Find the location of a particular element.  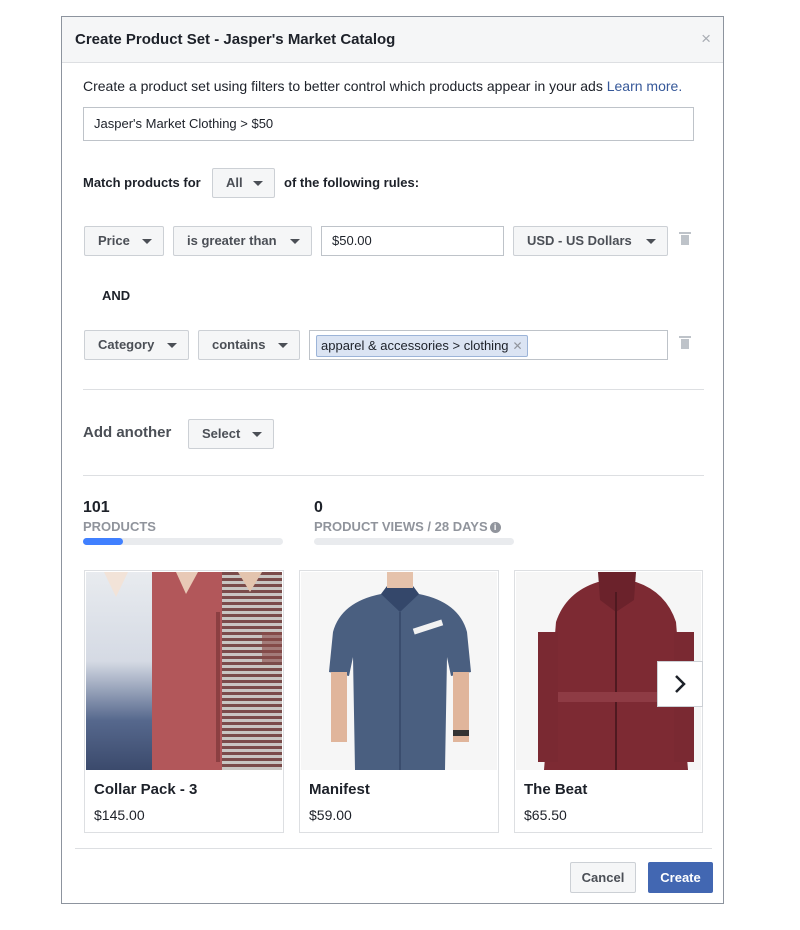

views-label: PRODUCT VIEWS / 28 DAYS is located at coordinates (401, 526).